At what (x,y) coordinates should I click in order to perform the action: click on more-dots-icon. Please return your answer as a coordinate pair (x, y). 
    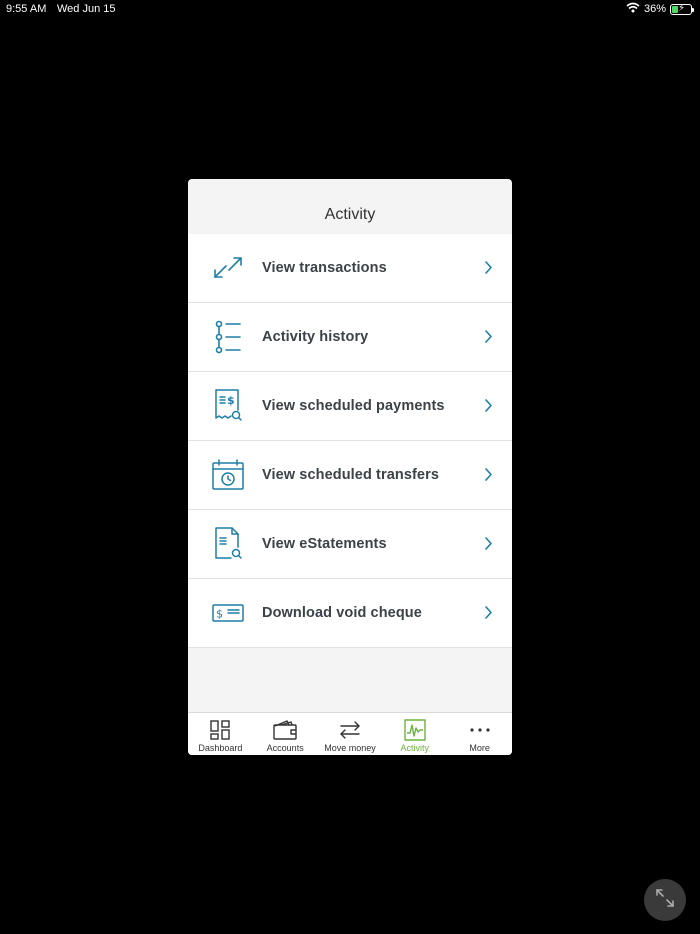
    Looking at the image, I should click on (480, 730).